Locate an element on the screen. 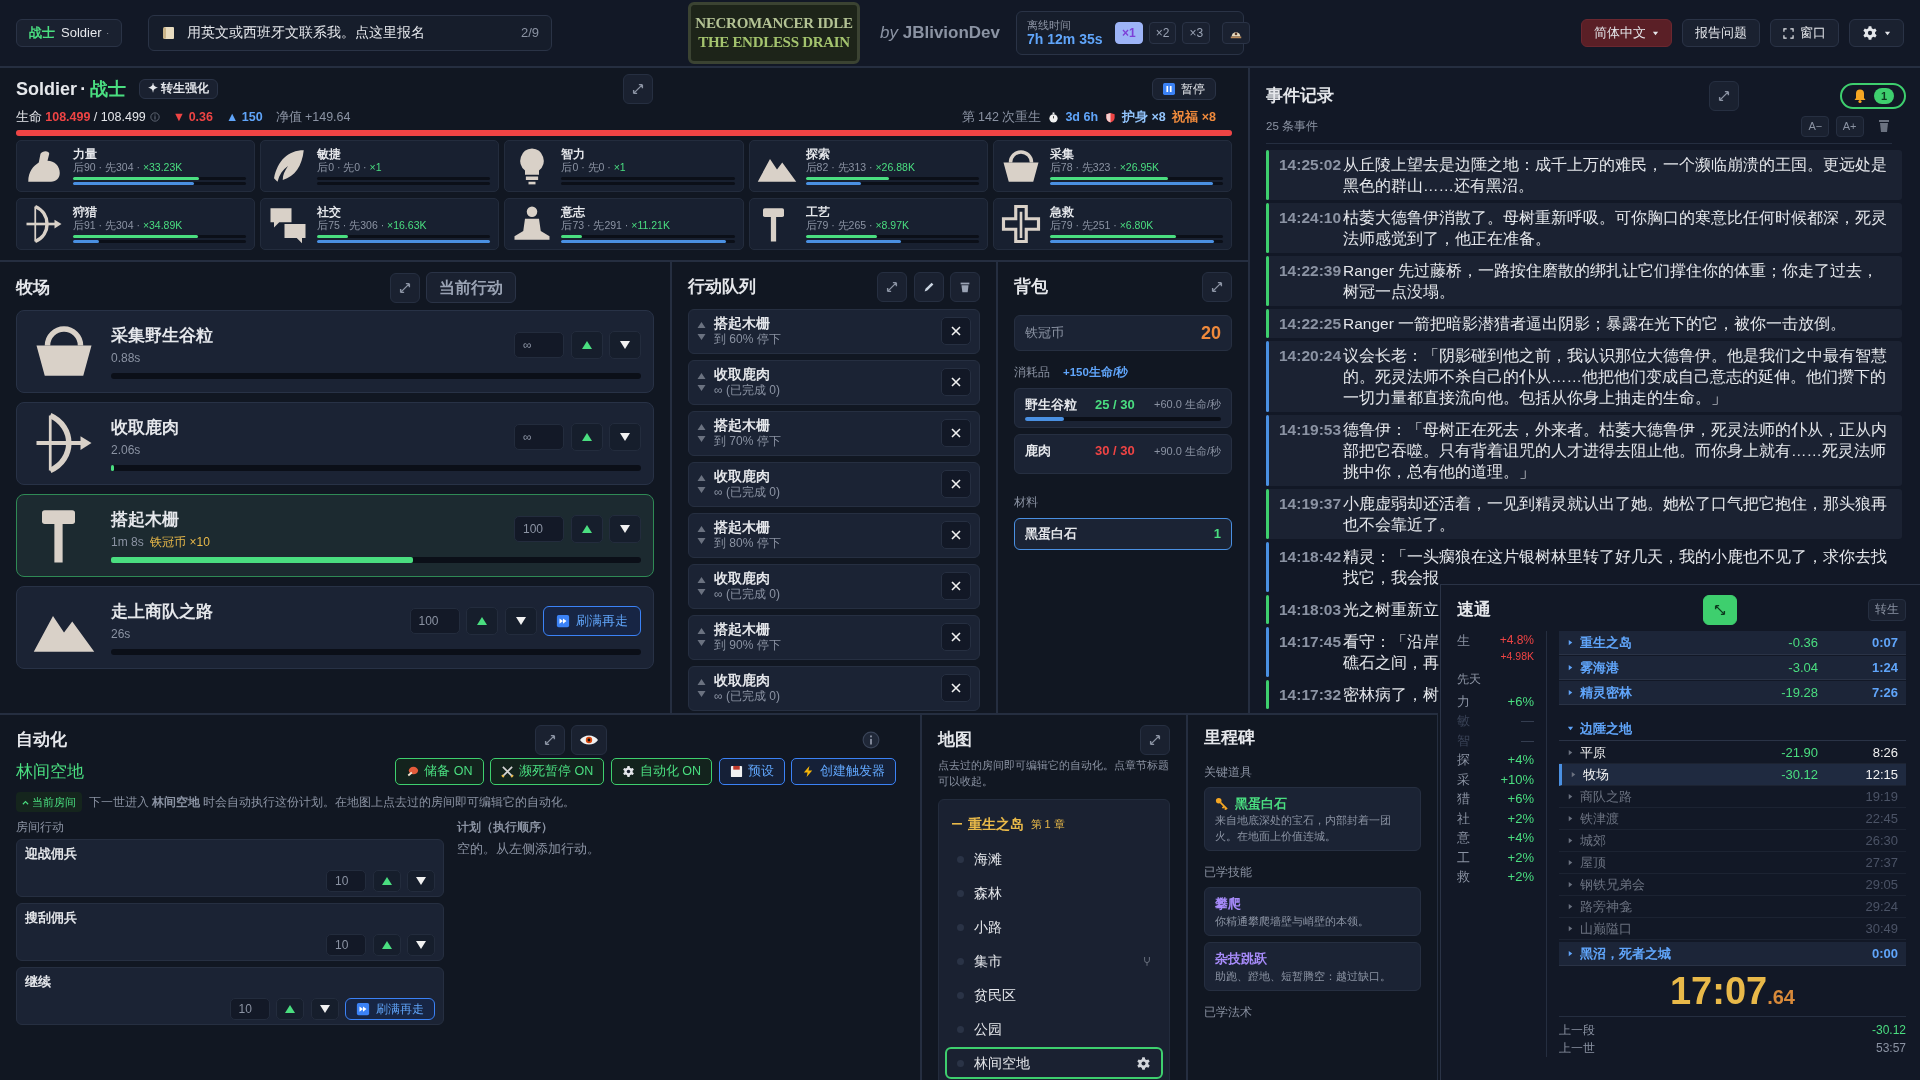 The height and width of the screenshot is (1080, 1920). signup-link: 点这里报名 is located at coordinates (390, 32).